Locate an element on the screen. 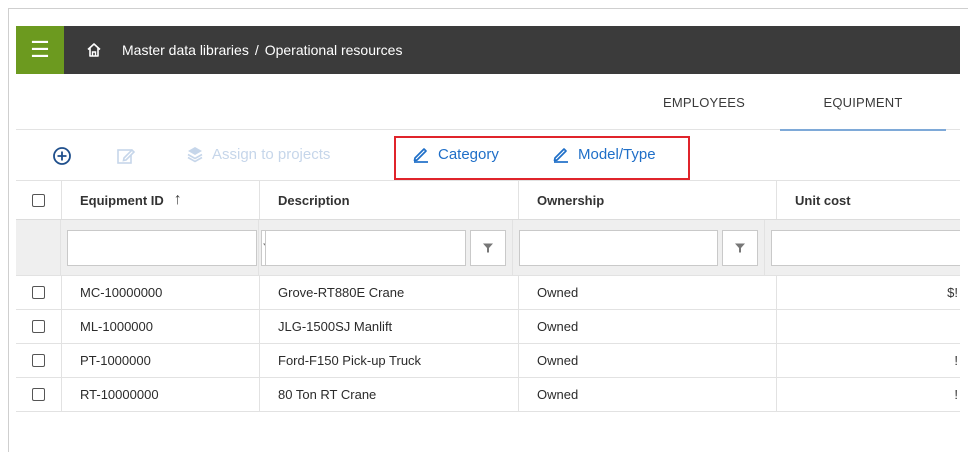  description-cell: Grove-RT880E Crane is located at coordinates (389, 292).